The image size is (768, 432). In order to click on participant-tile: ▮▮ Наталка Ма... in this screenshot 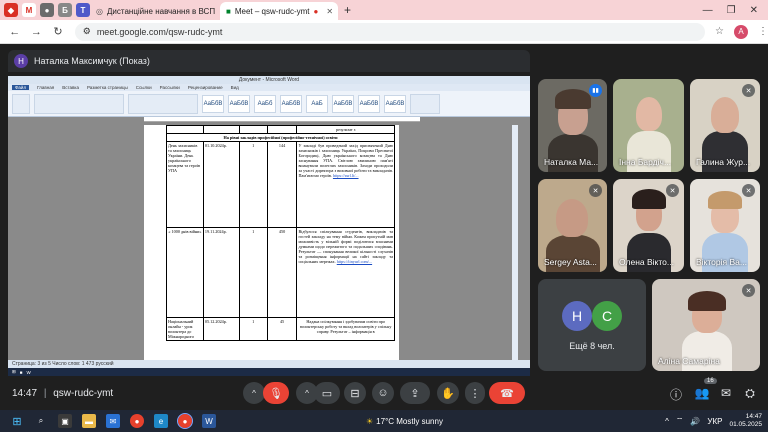, I will do `click(572, 125)`.